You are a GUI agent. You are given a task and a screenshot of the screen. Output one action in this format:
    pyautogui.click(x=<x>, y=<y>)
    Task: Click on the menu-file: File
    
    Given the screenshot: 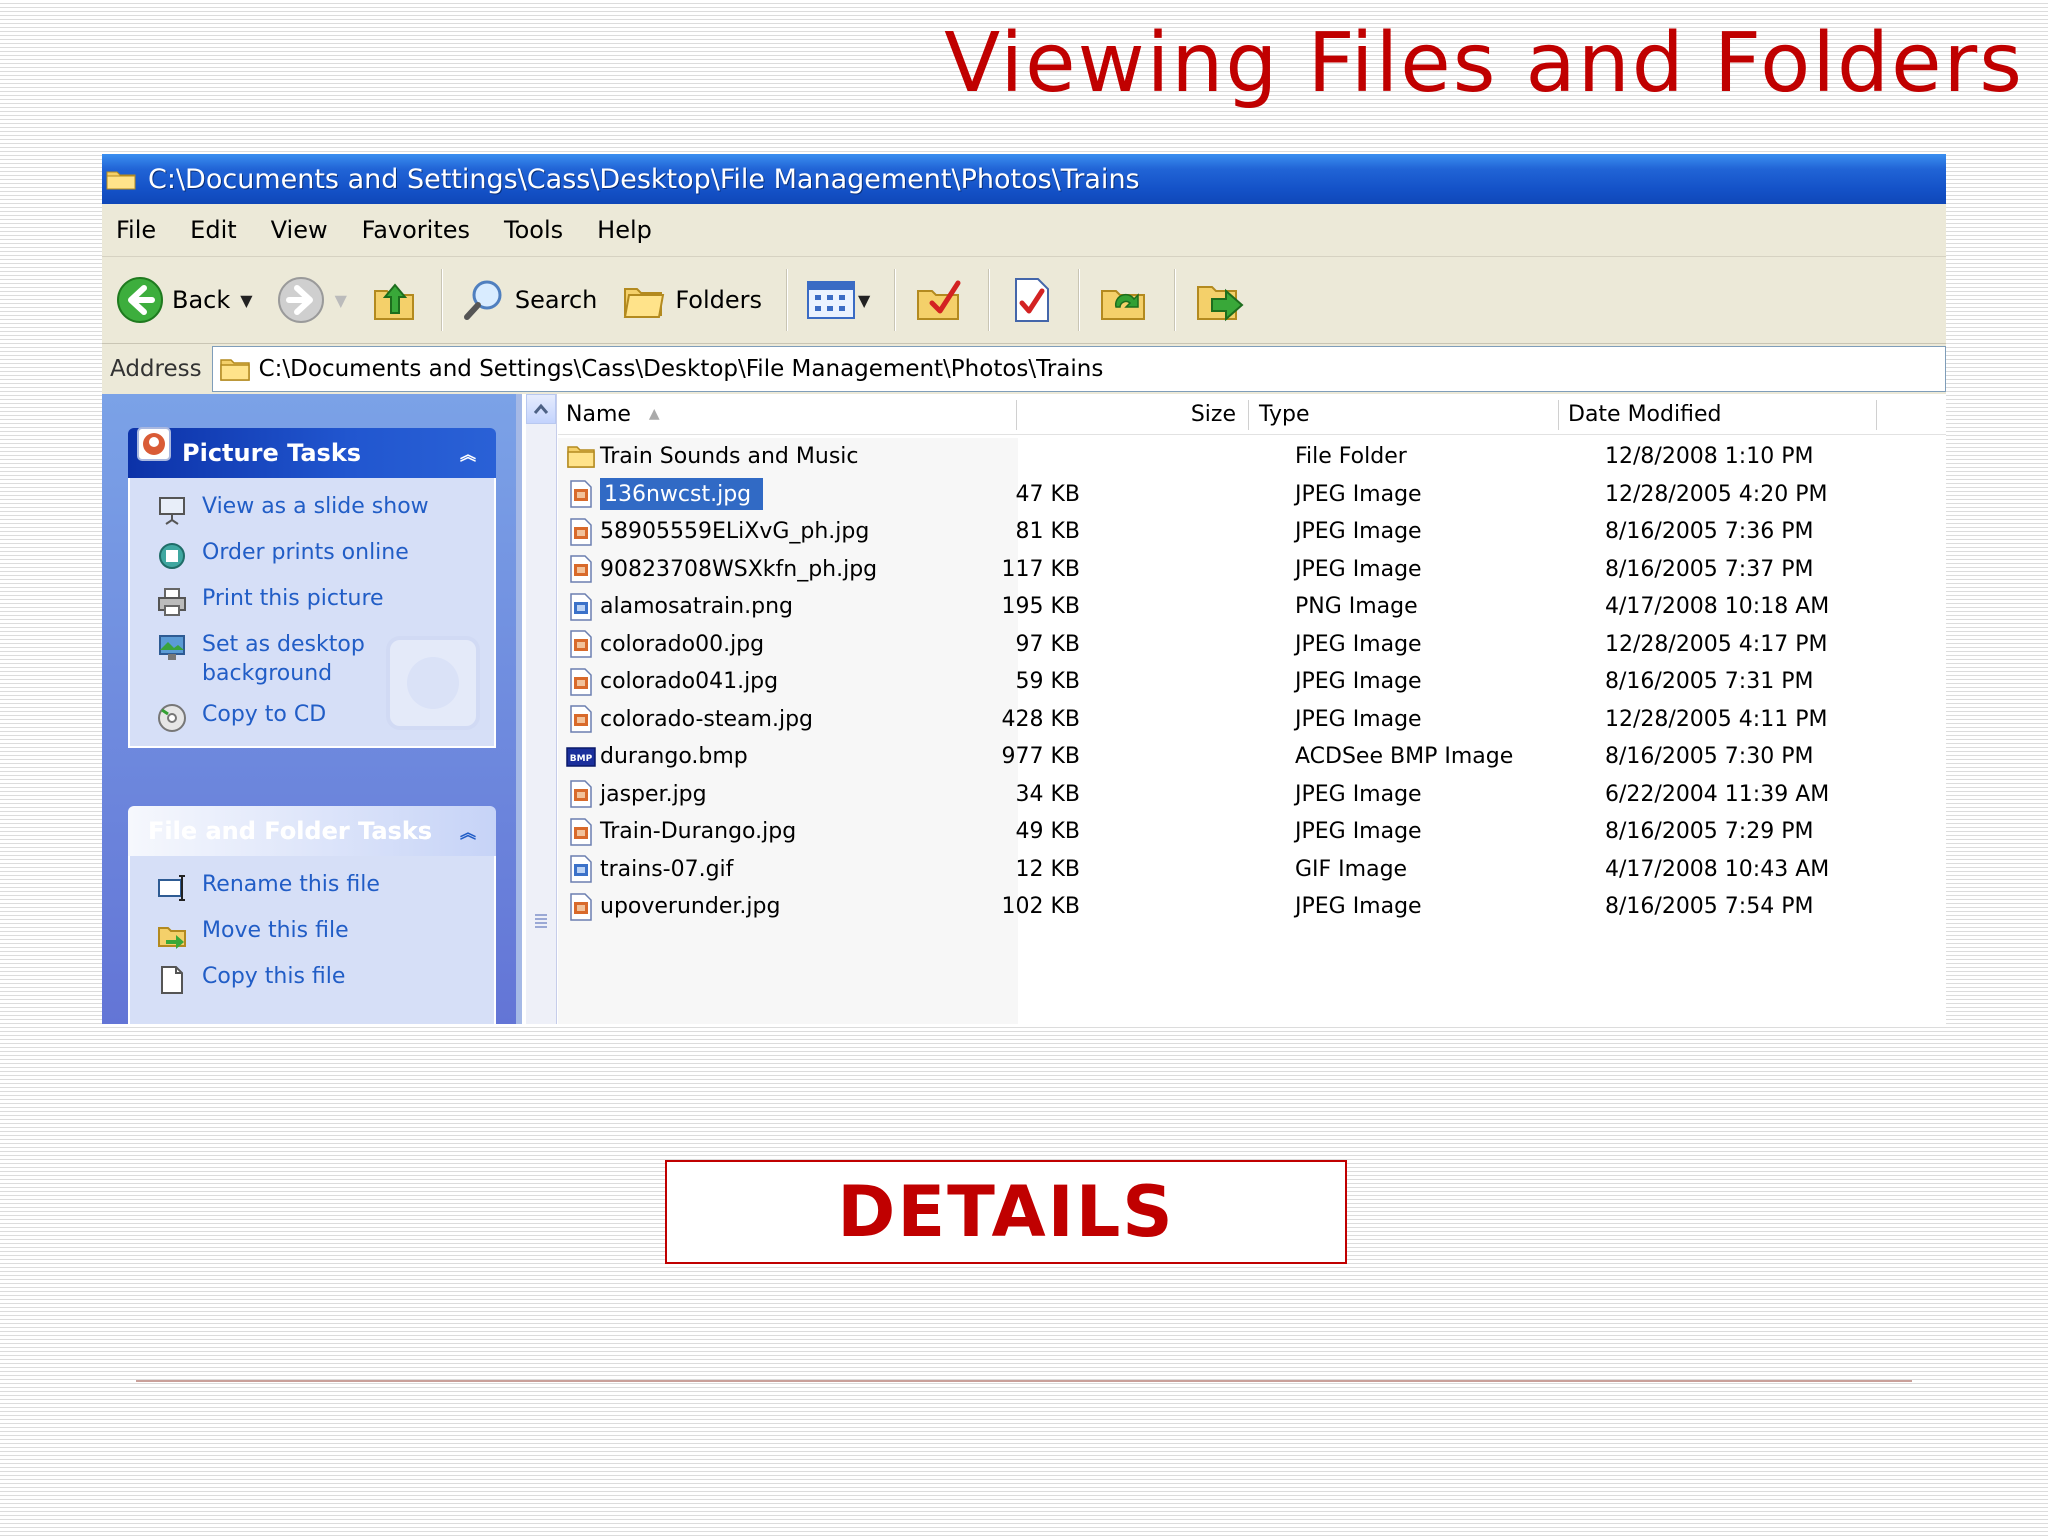 What is the action you would take?
    pyautogui.click(x=136, y=230)
    